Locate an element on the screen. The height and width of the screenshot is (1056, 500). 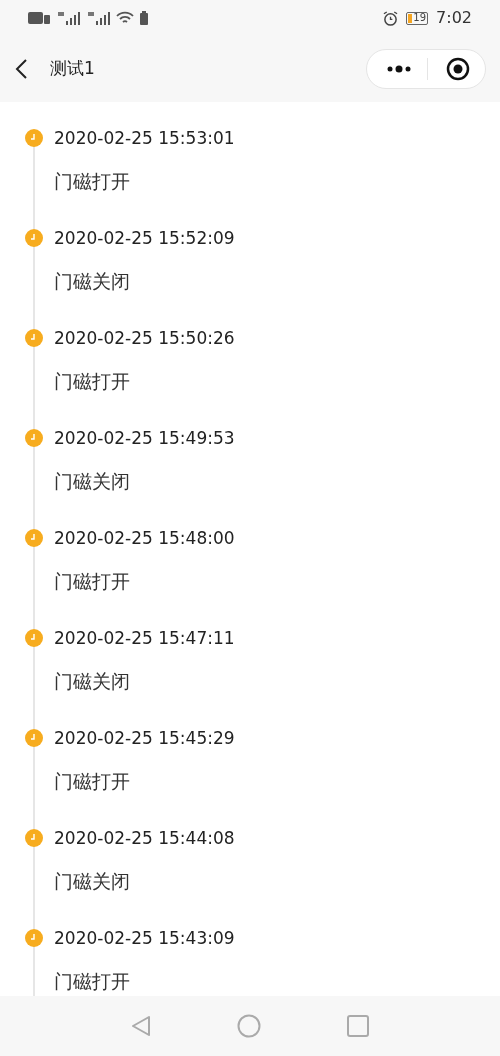
page-title: 测试1 is located at coordinates (72, 69).